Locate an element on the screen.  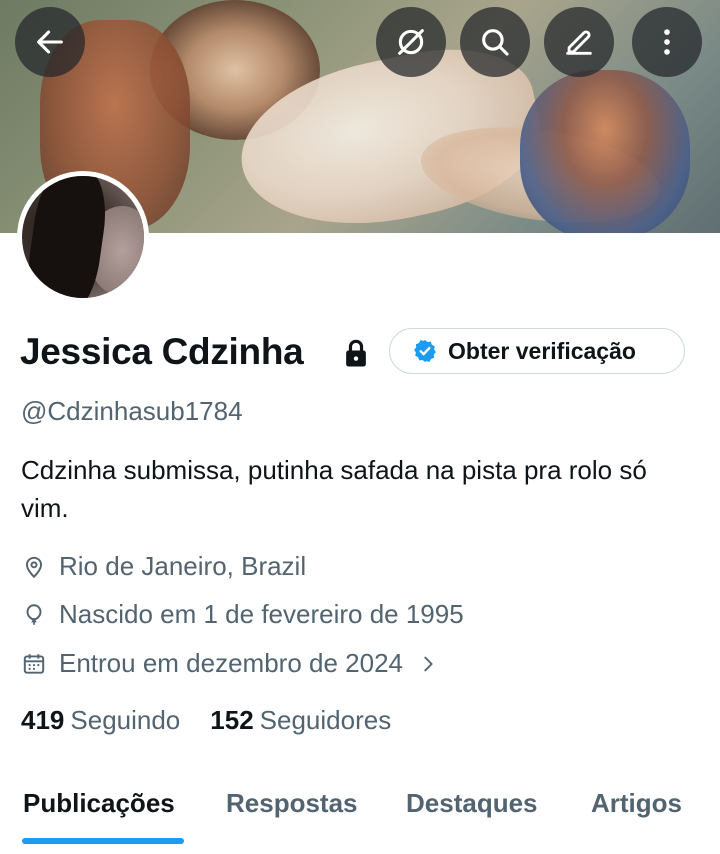
profile-tabs: Publicações Respostas Destaques Artigos is located at coordinates (360, 812).